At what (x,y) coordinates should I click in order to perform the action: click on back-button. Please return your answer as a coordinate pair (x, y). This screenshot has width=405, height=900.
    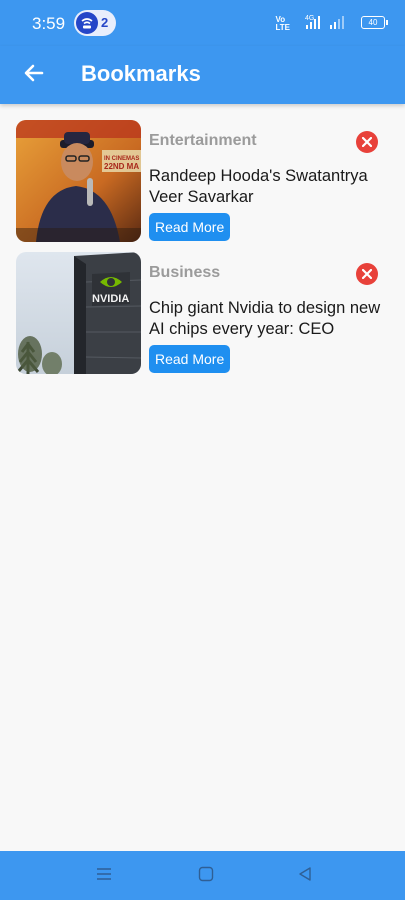
    Looking at the image, I should click on (33, 75).